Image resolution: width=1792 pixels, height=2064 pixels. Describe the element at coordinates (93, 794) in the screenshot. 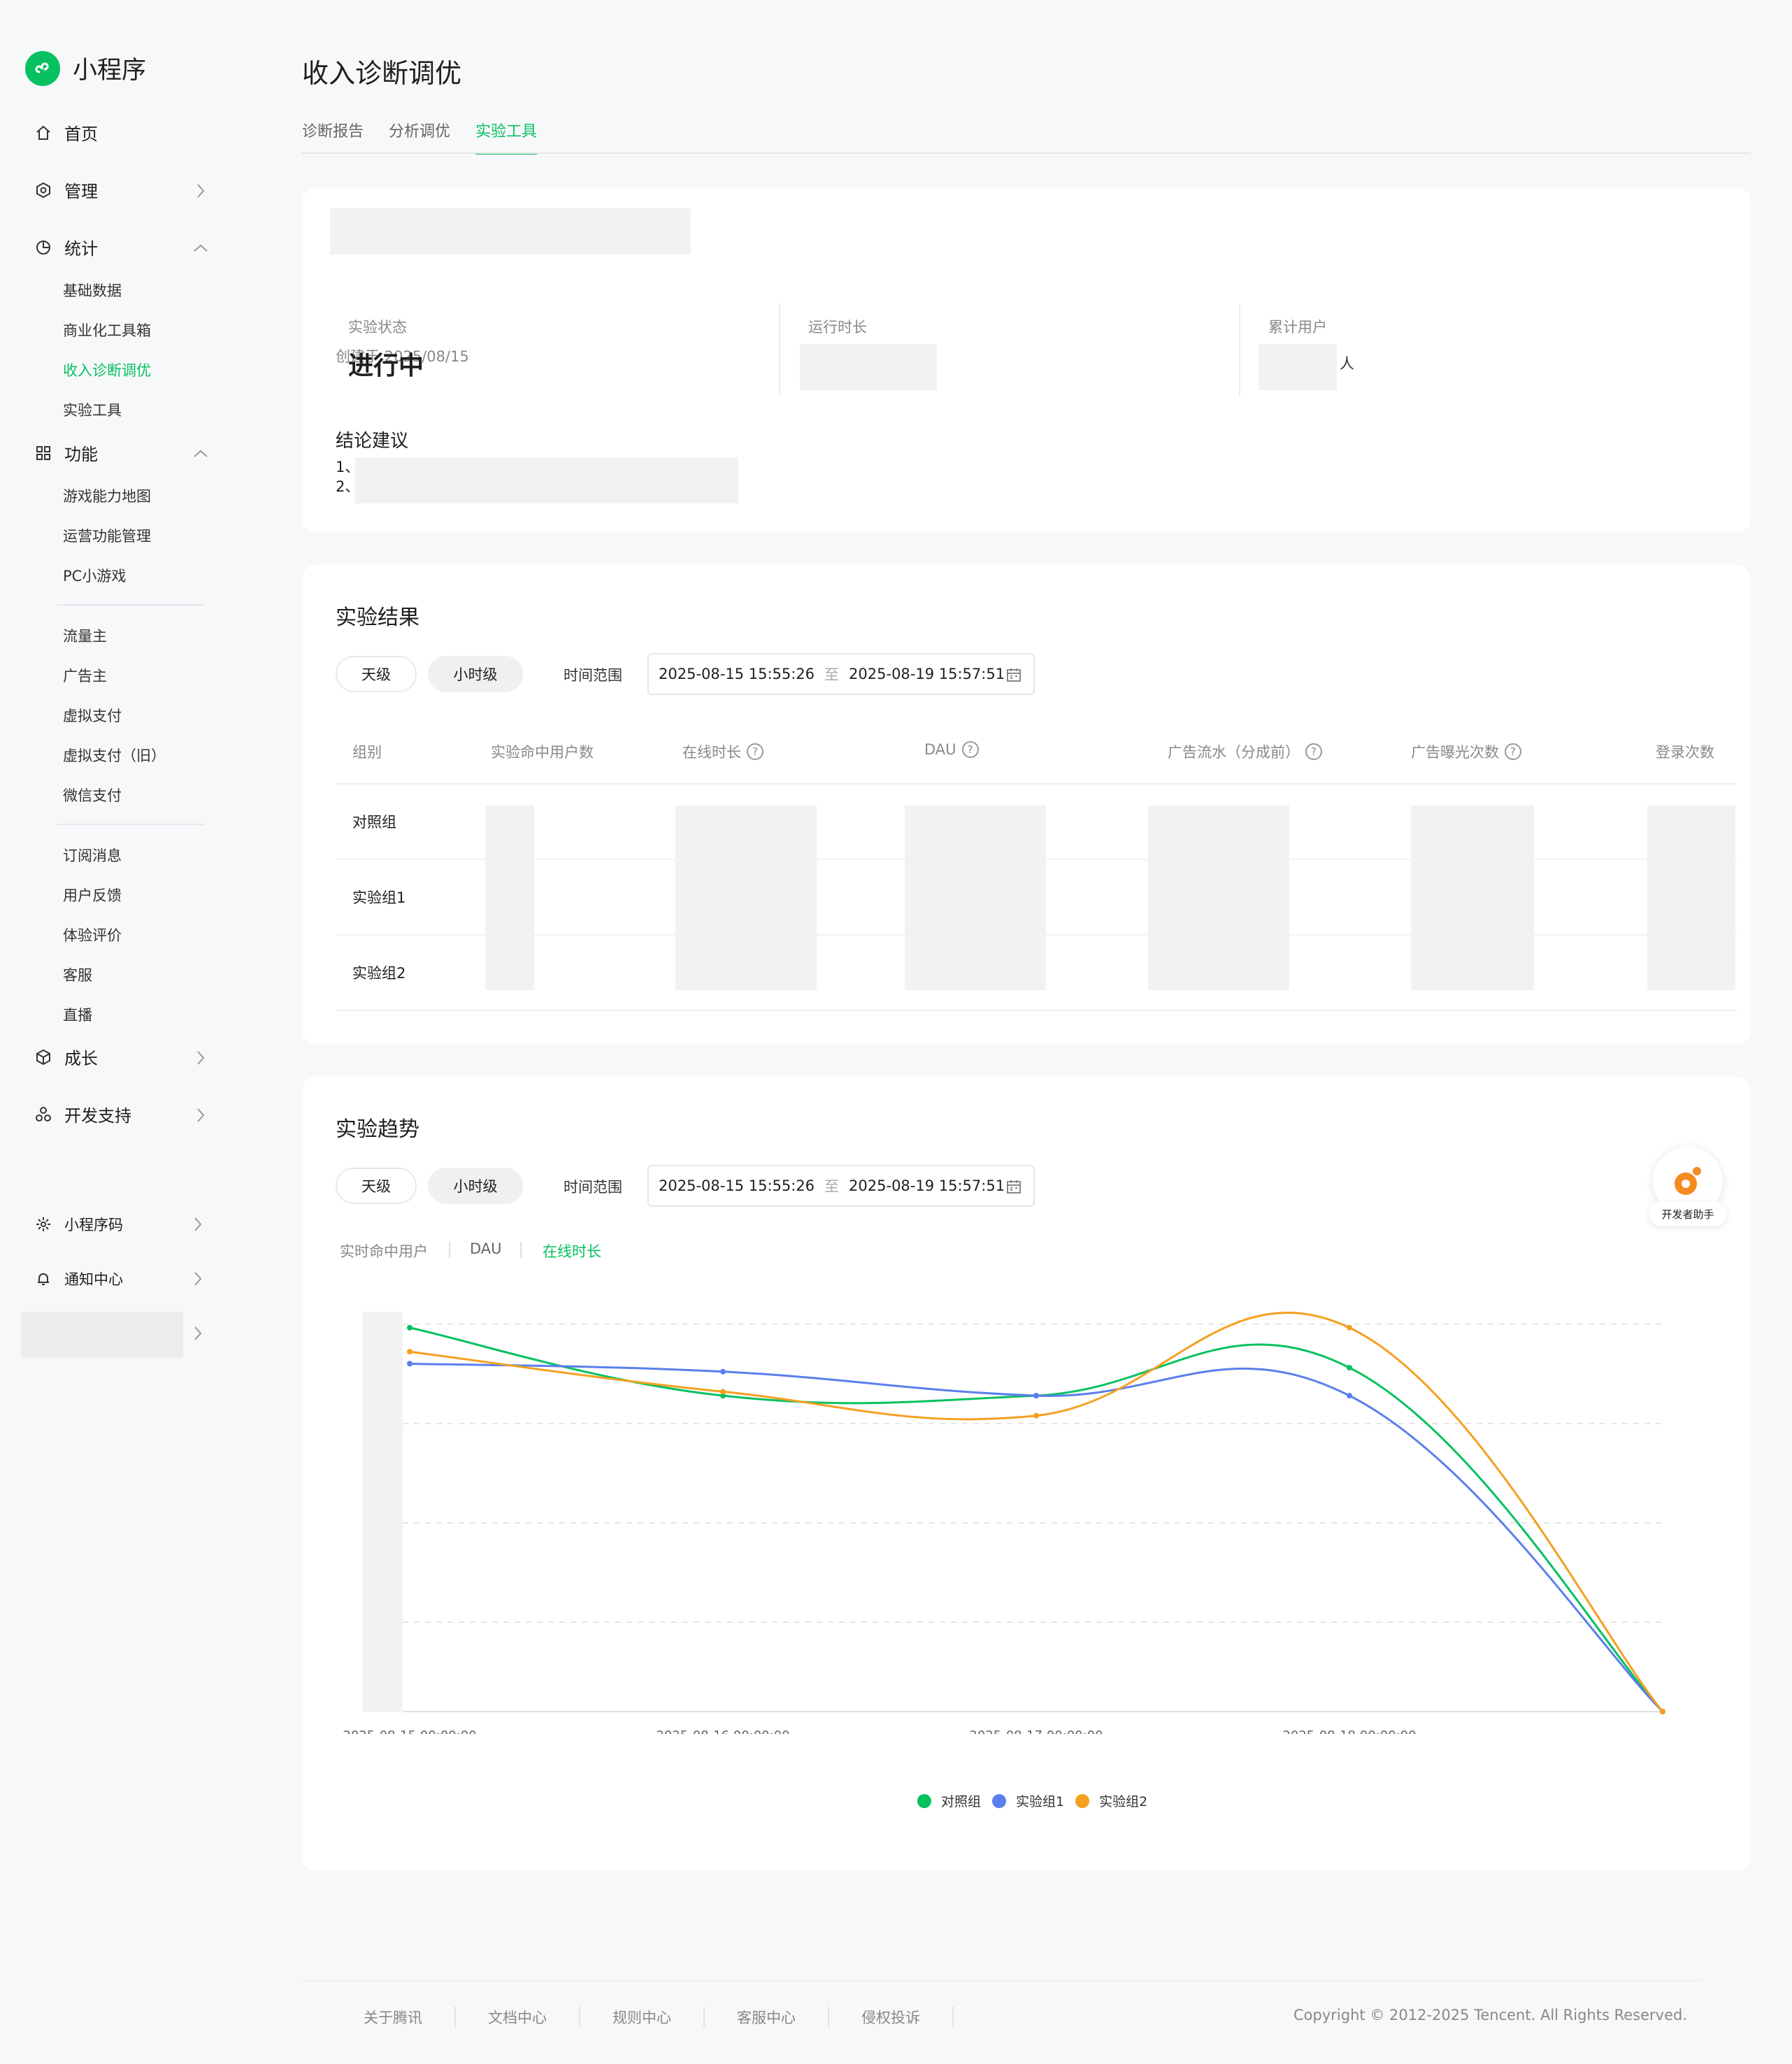

I see `sidebar-item-wechat-pay: 微信支付` at that location.